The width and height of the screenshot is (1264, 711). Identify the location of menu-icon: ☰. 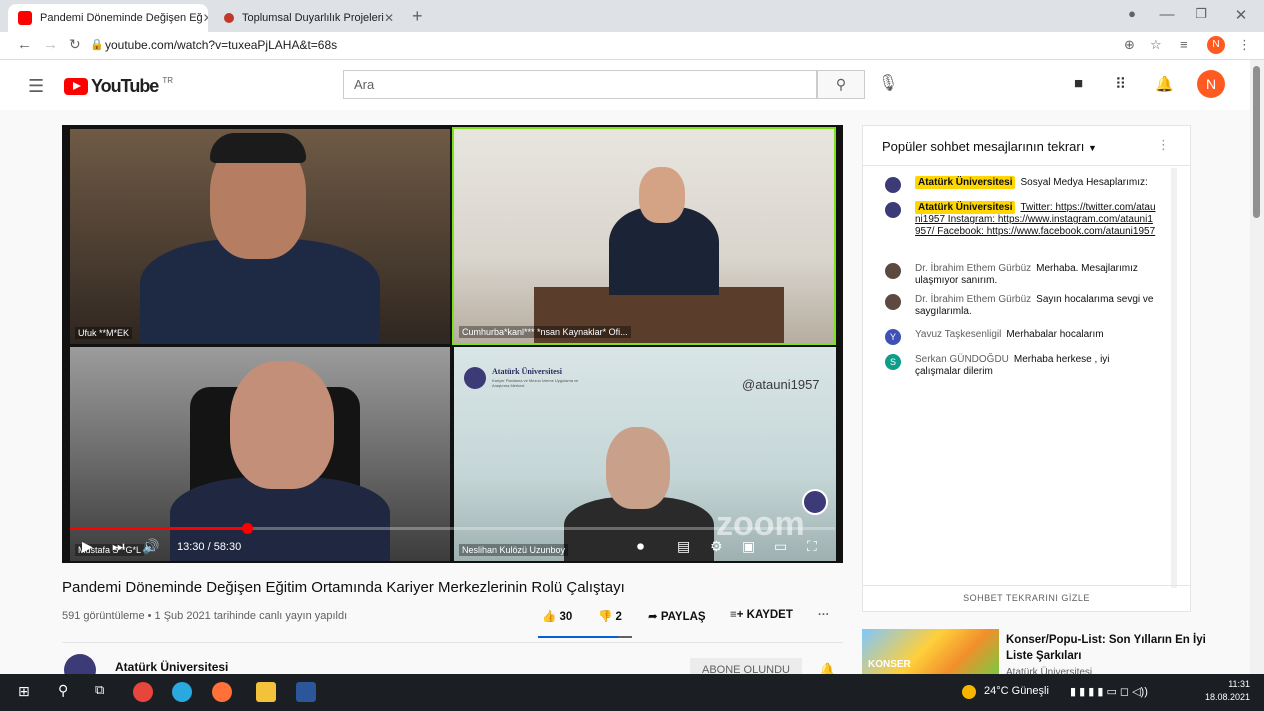
(36, 86).